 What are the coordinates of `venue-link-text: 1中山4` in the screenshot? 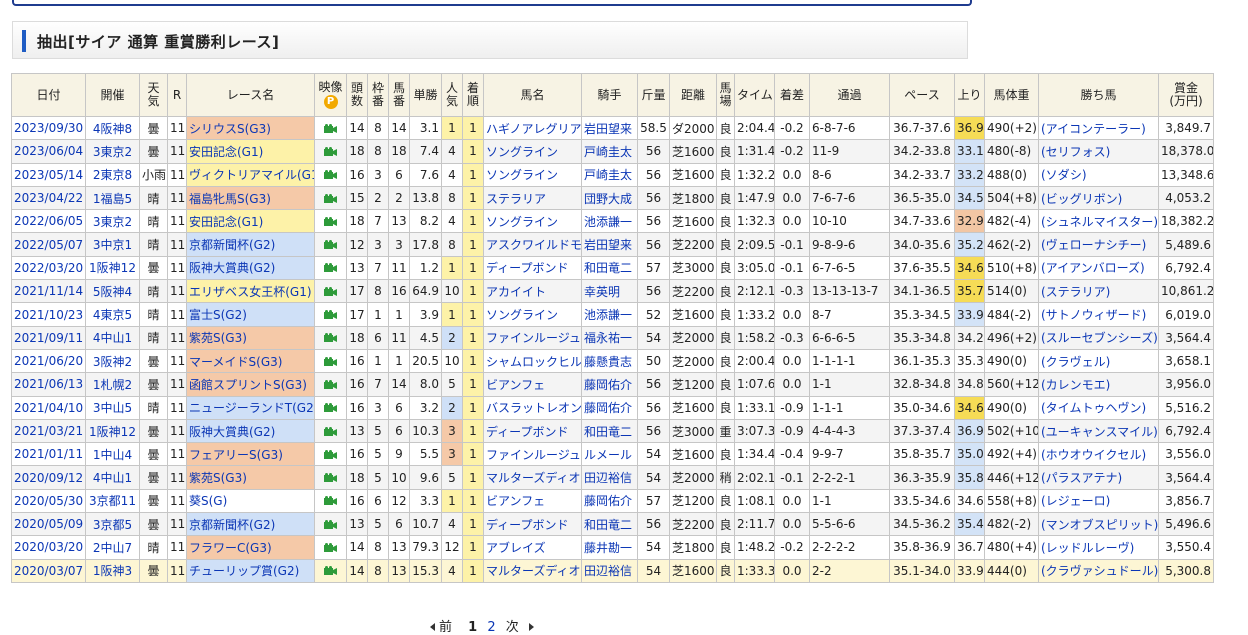 It's located at (112, 455).